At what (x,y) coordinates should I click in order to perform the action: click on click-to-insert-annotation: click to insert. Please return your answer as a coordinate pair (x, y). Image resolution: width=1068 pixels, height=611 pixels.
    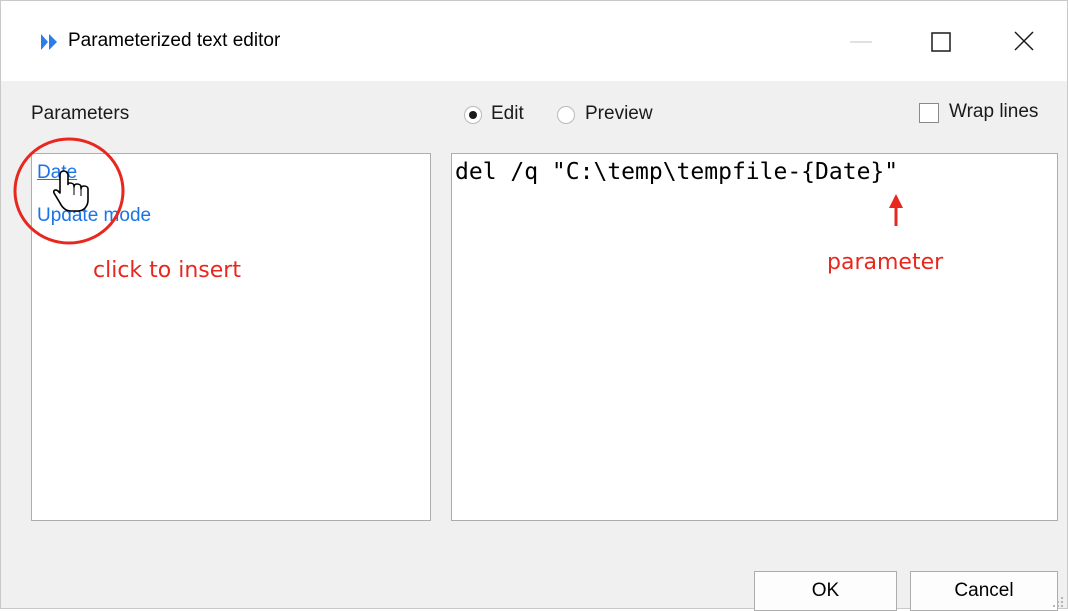
    Looking at the image, I should click on (167, 270).